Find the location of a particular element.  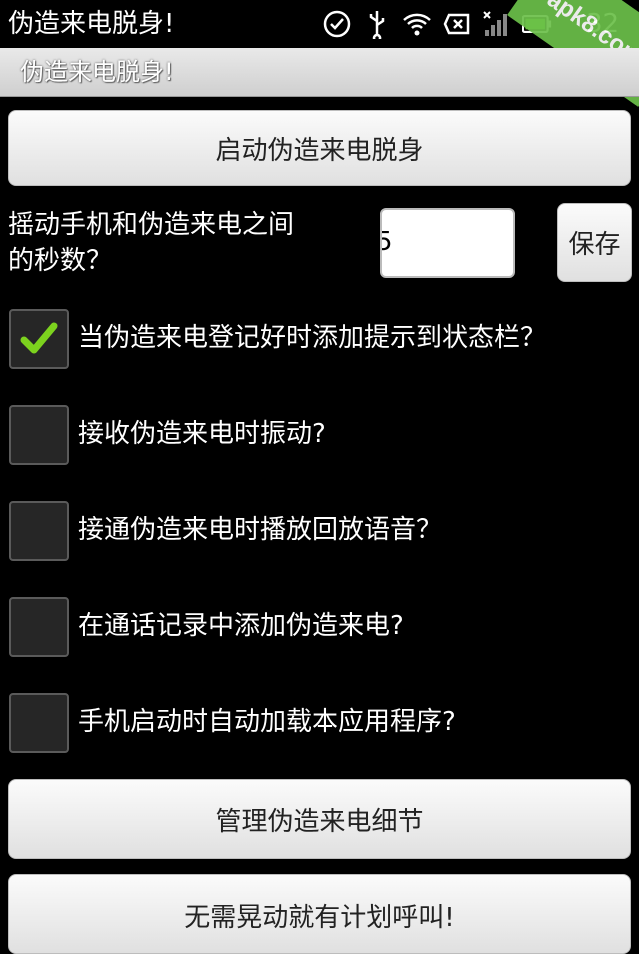

option-label-autostart: 手机启动时自动加载本应用程序? is located at coordinates (267, 722).